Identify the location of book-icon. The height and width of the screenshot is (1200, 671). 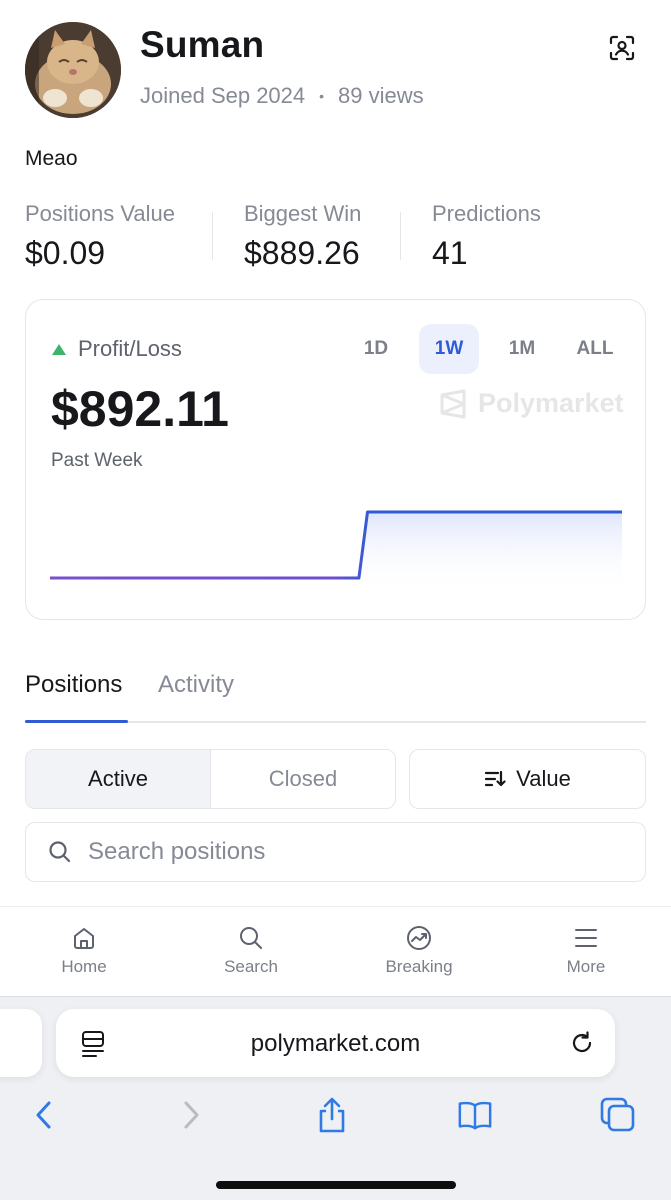
(475, 1115).